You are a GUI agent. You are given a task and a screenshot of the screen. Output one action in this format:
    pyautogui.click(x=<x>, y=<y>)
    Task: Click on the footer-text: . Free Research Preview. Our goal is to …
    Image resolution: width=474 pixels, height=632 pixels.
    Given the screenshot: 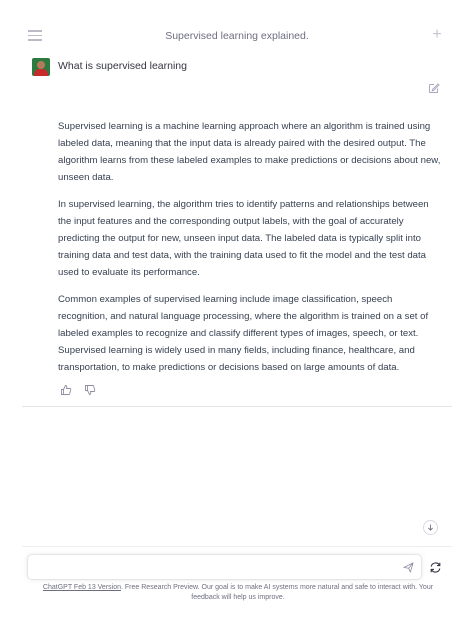 What is the action you would take?
    pyautogui.click(x=277, y=592)
    